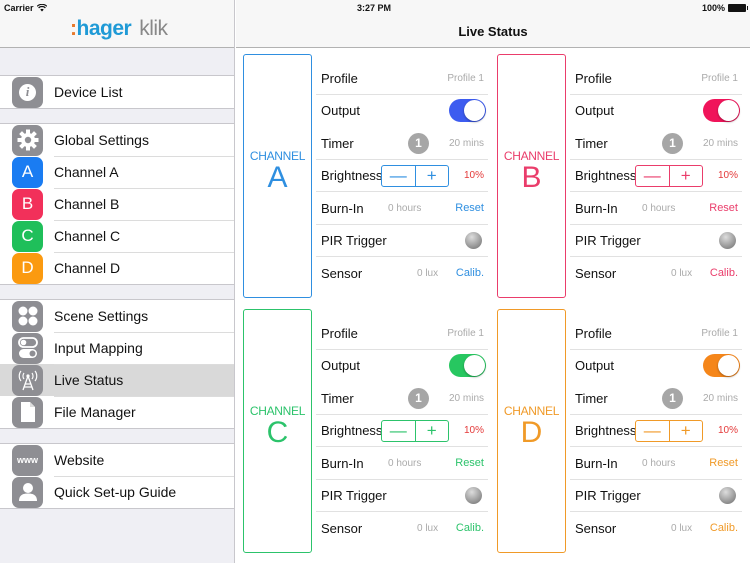  What do you see at coordinates (593, 333) in the screenshot?
I see `row-label: Profile` at bounding box center [593, 333].